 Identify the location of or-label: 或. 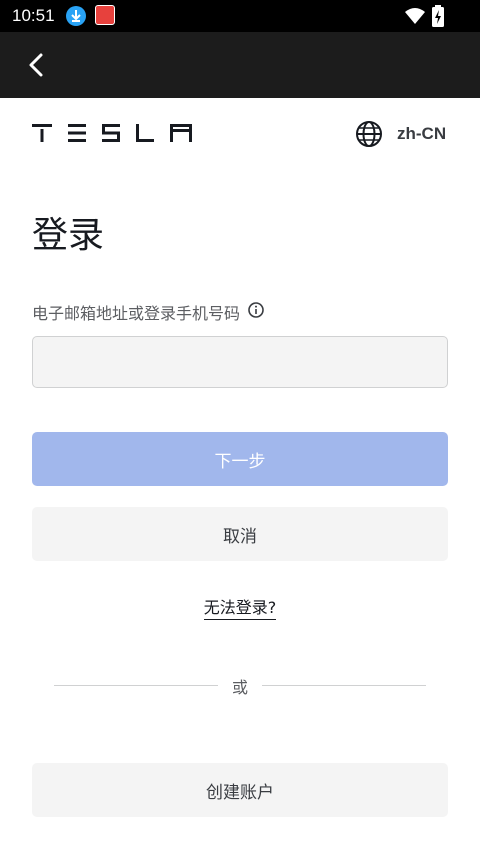
(239, 687).